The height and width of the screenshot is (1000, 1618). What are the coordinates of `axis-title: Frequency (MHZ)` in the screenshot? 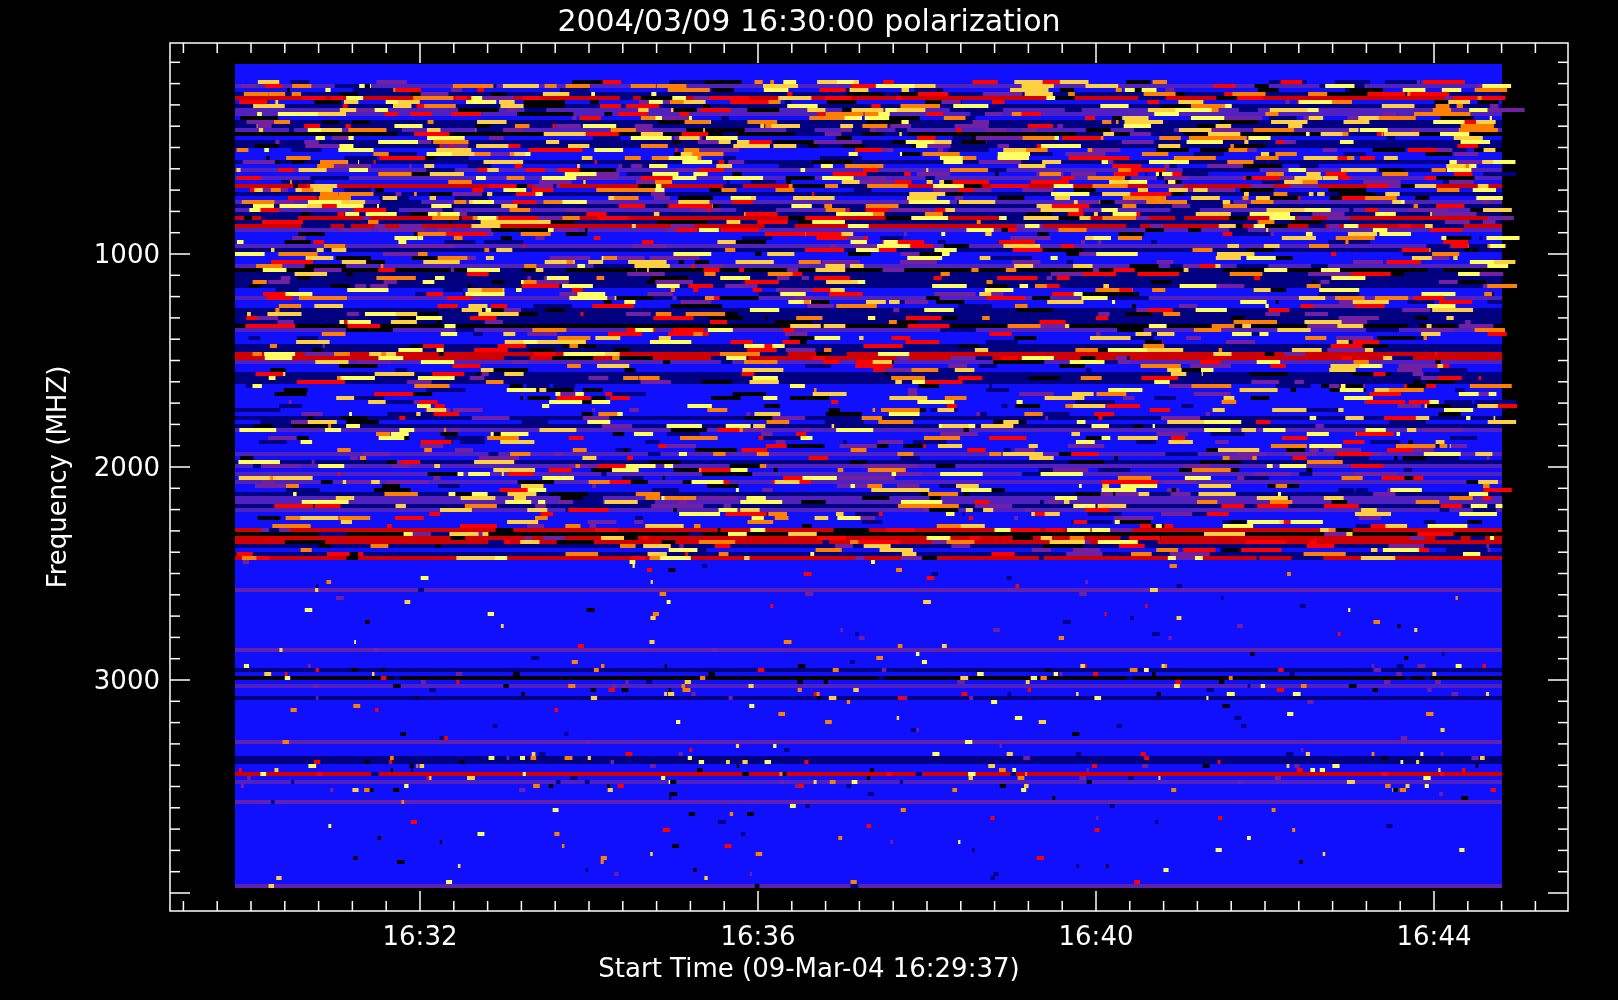 It's located at (57, 477).